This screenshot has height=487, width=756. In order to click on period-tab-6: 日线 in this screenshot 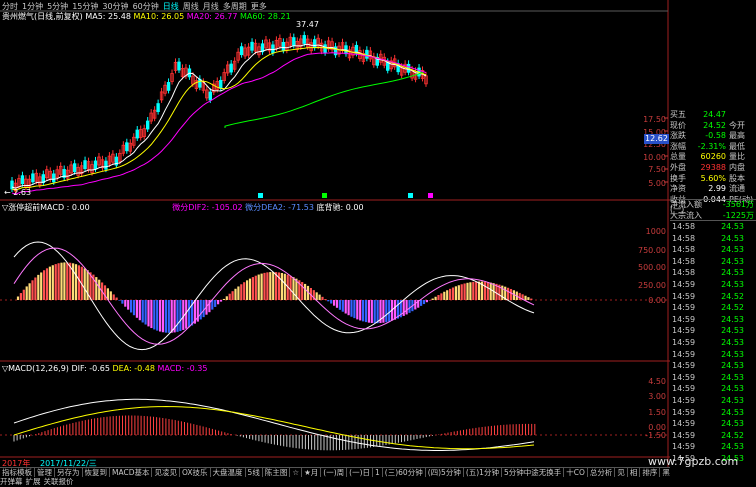, I will do `click(171, 6)`.